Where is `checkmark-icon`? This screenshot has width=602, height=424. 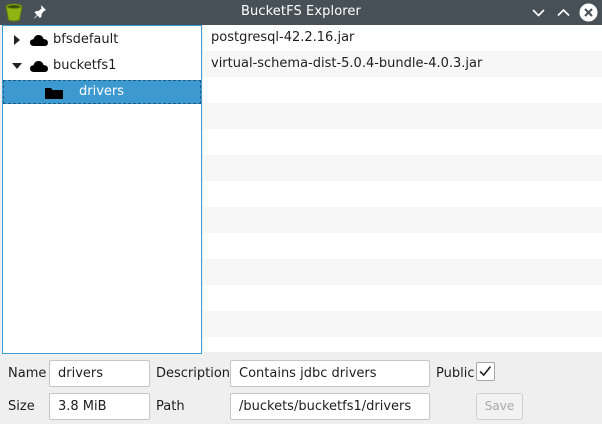 checkmark-icon is located at coordinates (485, 371).